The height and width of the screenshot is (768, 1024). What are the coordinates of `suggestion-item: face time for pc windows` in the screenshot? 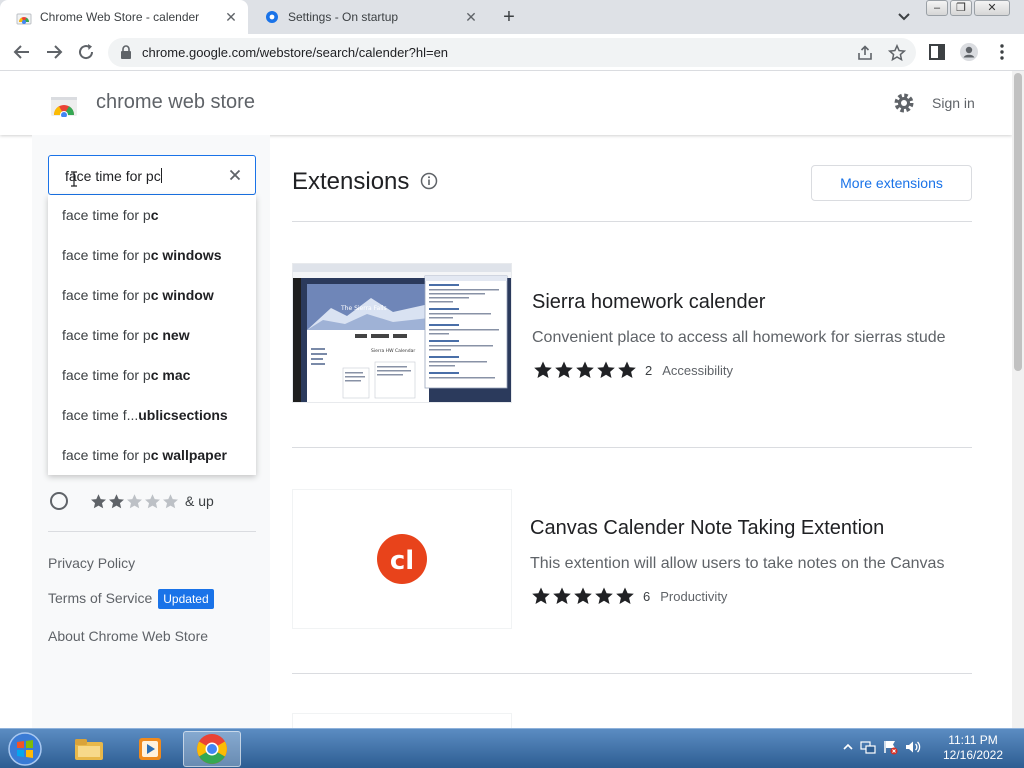 It's located at (152, 255).